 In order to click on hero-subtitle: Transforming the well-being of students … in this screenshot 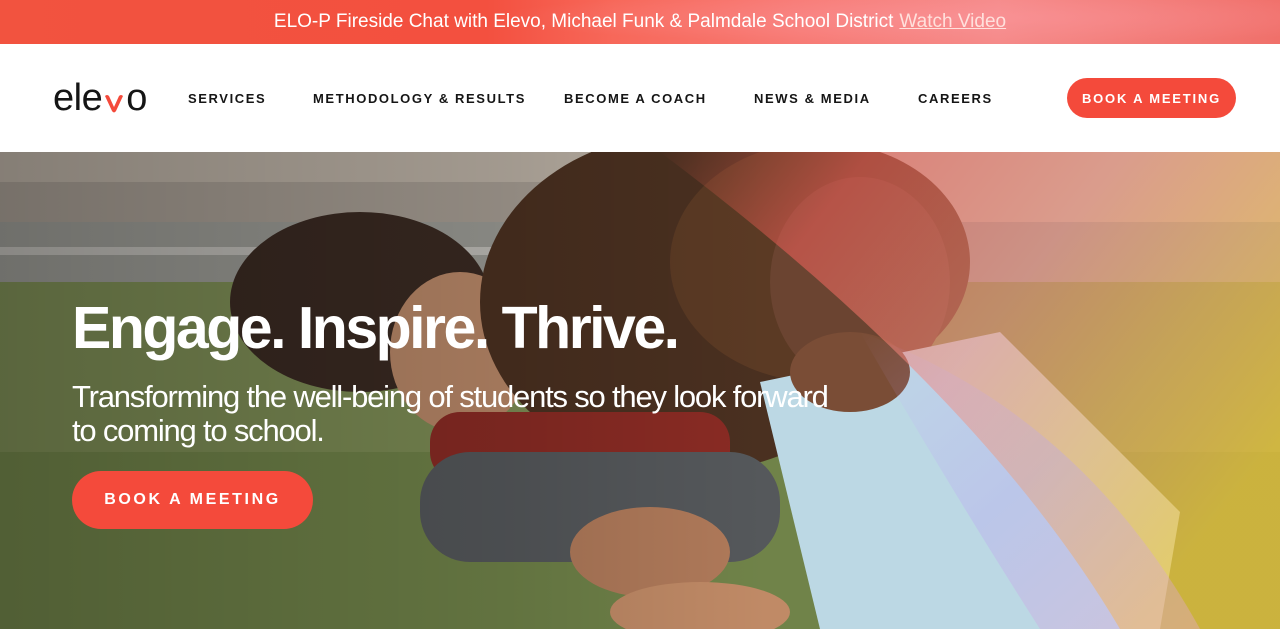, I will do `click(450, 413)`.